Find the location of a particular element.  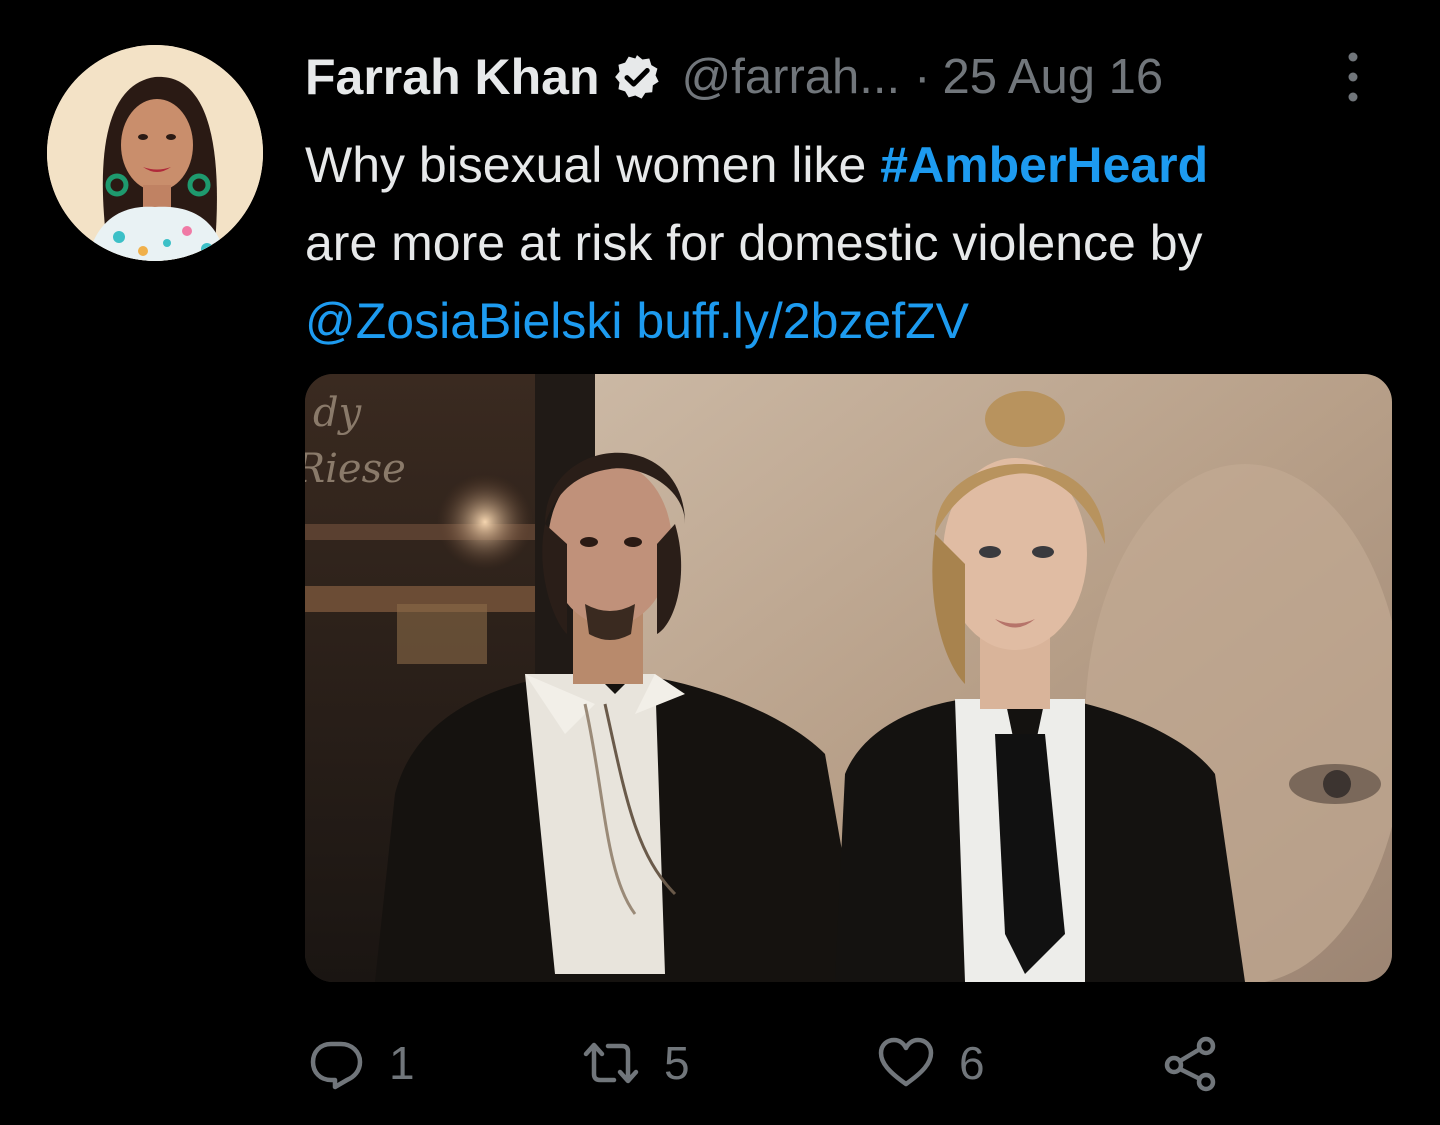

like-button: 6 is located at coordinates (930, 1063).